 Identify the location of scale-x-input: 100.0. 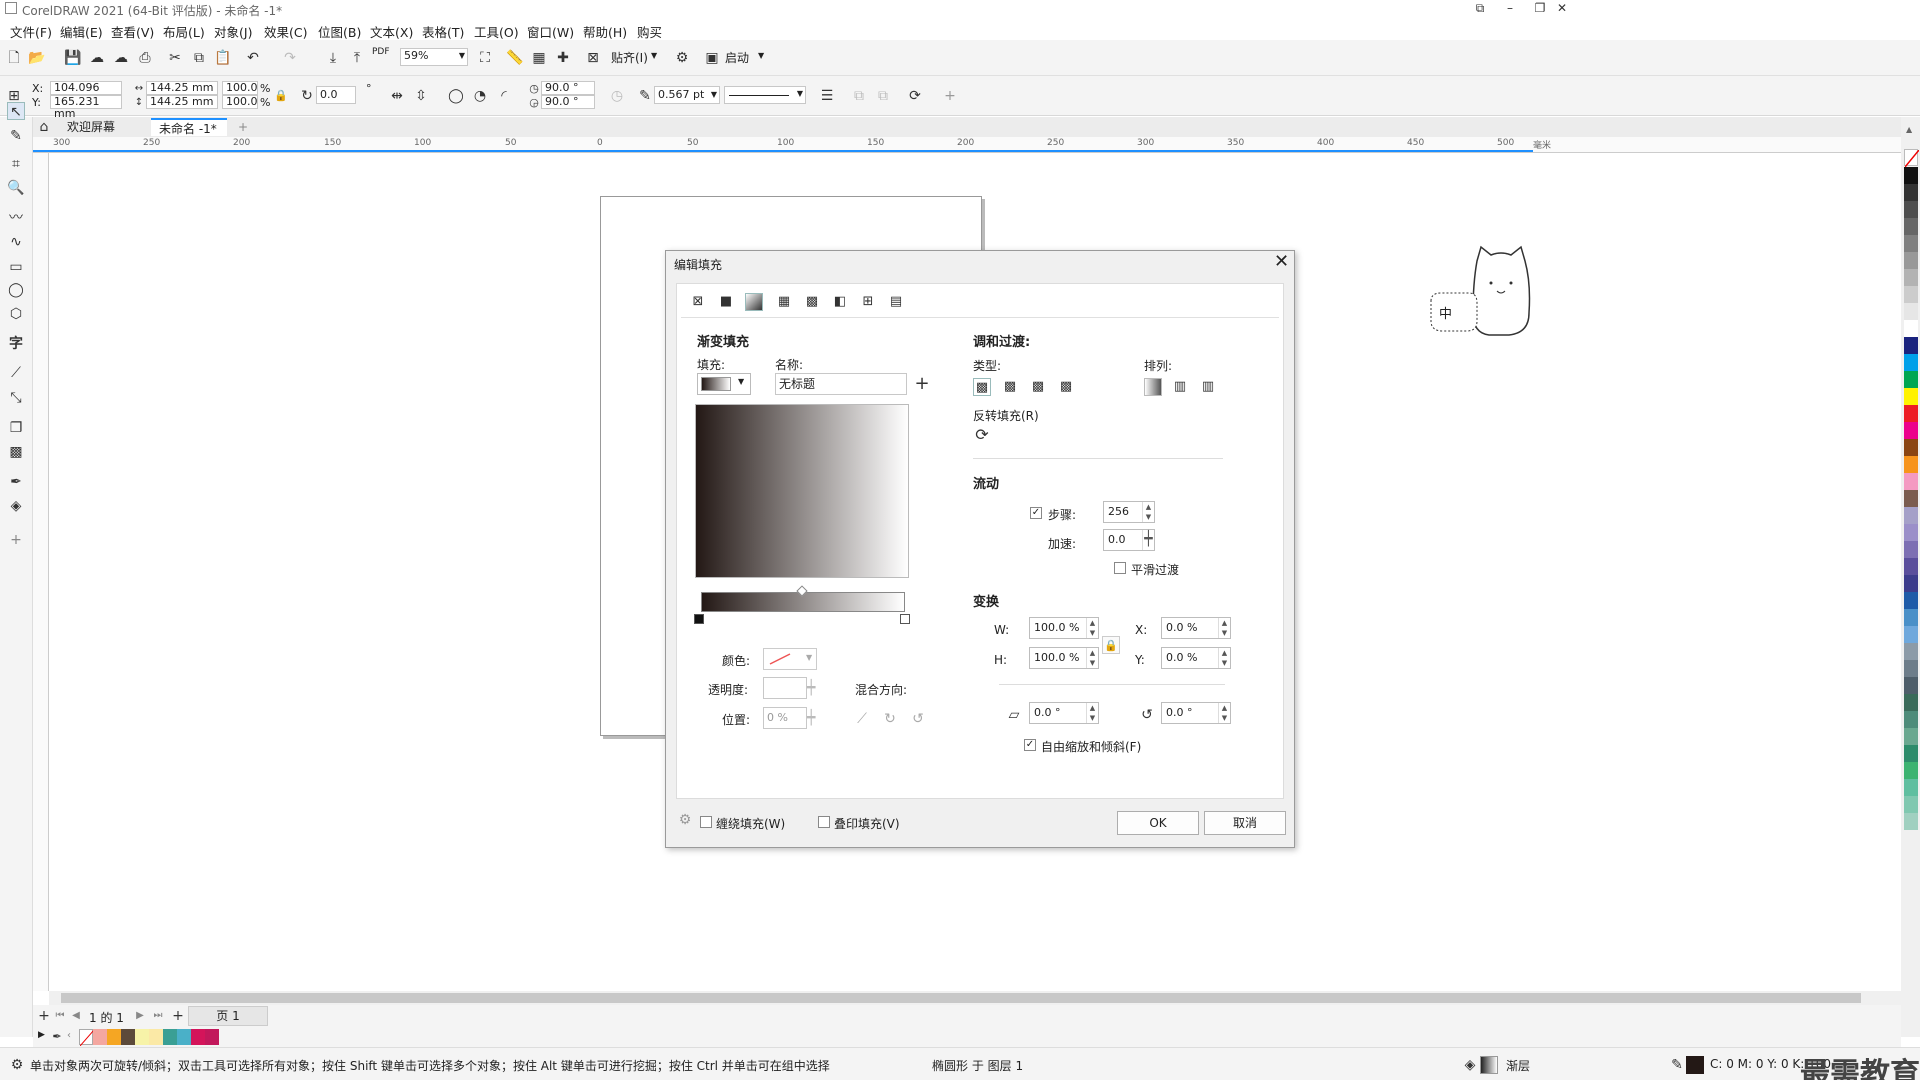
(240, 88).